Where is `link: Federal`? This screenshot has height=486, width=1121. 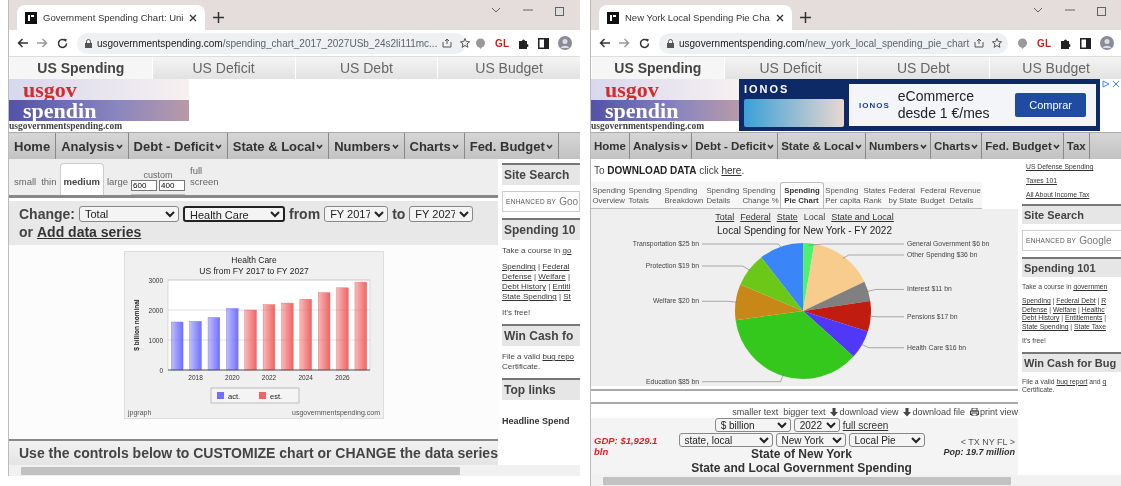 link: Federal is located at coordinates (556, 266).